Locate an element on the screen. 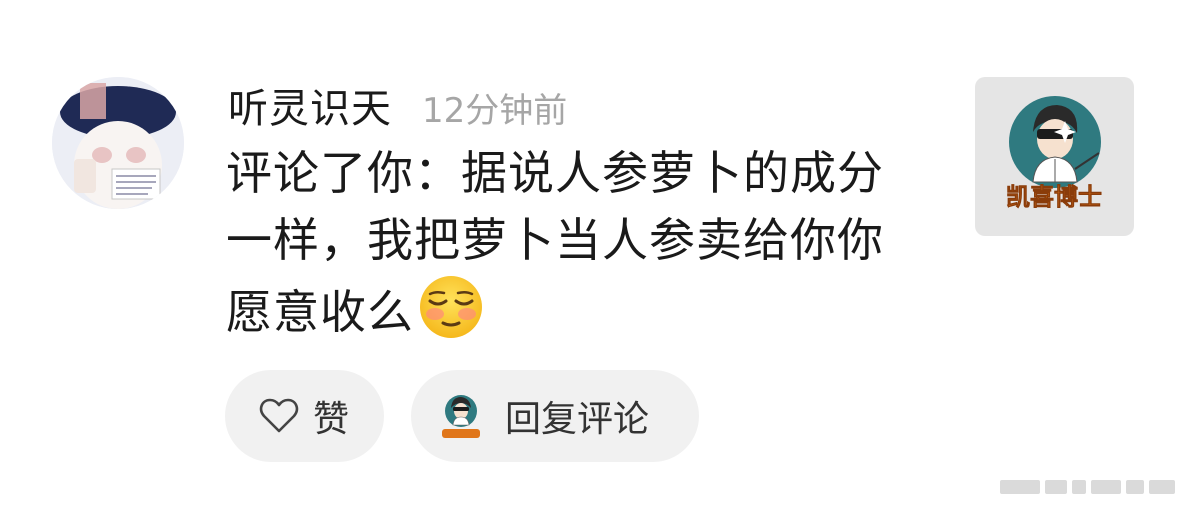 The width and height of the screenshot is (1200, 515). username: 听灵识天 is located at coordinates (310, 105).